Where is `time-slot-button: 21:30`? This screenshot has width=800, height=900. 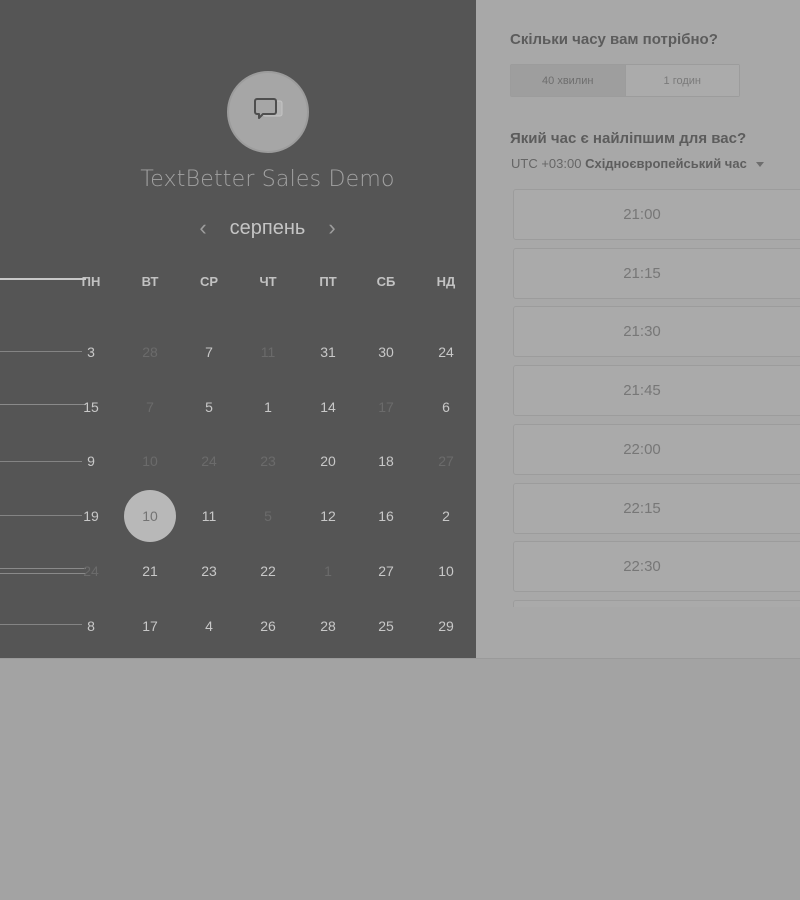
time-slot-button: 21:30 is located at coordinates (656, 332).